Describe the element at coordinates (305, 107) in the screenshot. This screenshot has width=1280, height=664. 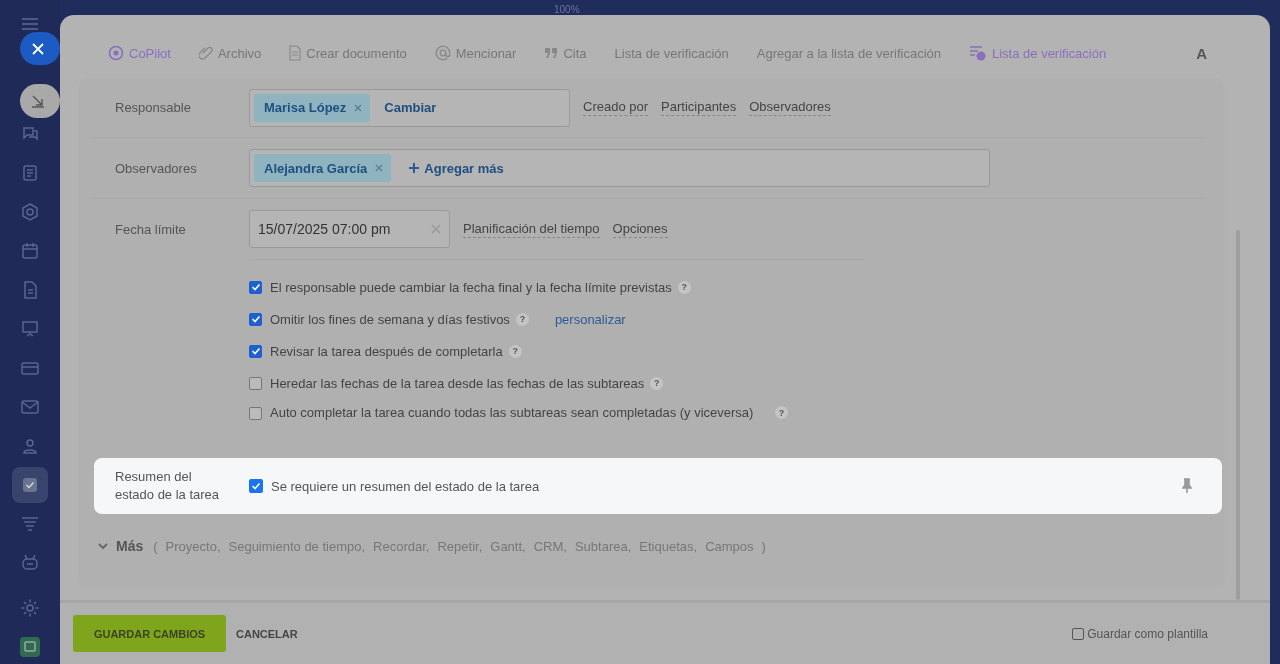
I see `user-name: Marisa López` at that location.